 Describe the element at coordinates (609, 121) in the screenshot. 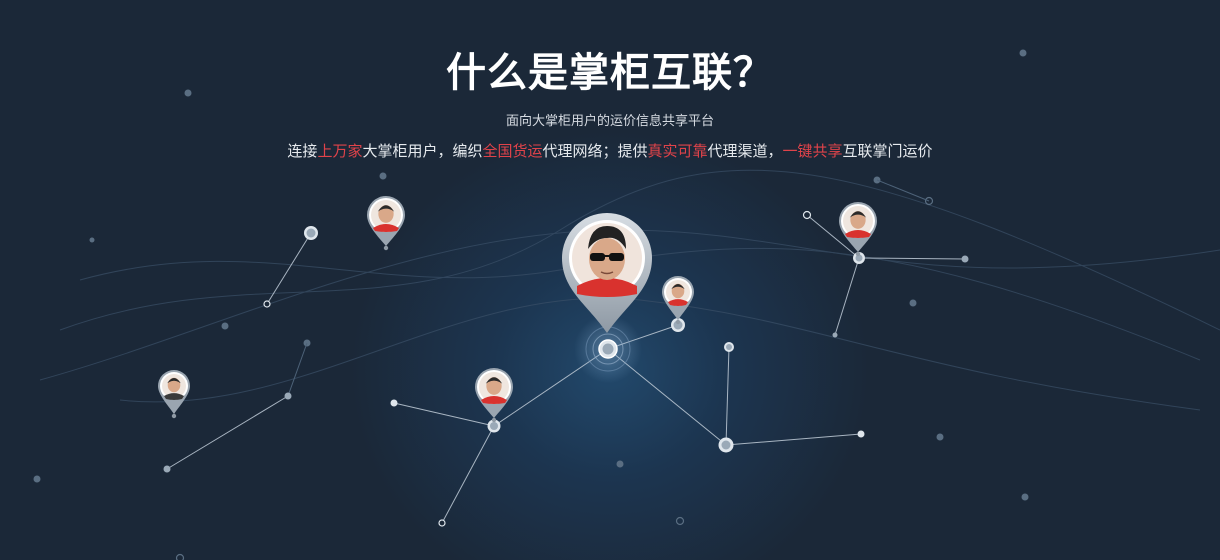

I see `page-subtitle: 面向大掌柜用户的运价信息共享平台` at that location.